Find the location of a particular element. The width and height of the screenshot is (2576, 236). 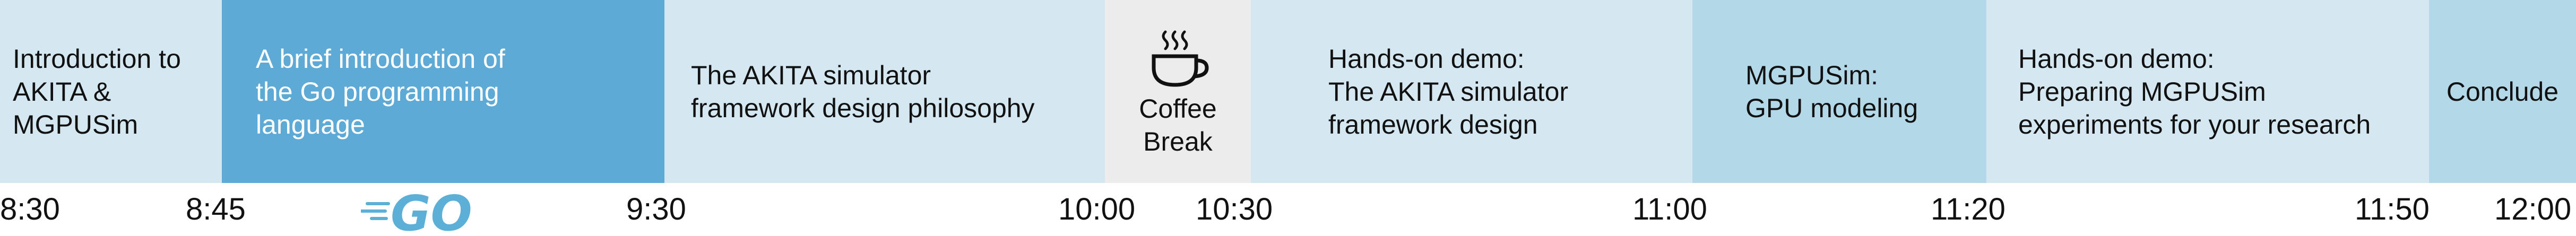

segment-label: Coffee Break is located at coordinates (1178, 125).